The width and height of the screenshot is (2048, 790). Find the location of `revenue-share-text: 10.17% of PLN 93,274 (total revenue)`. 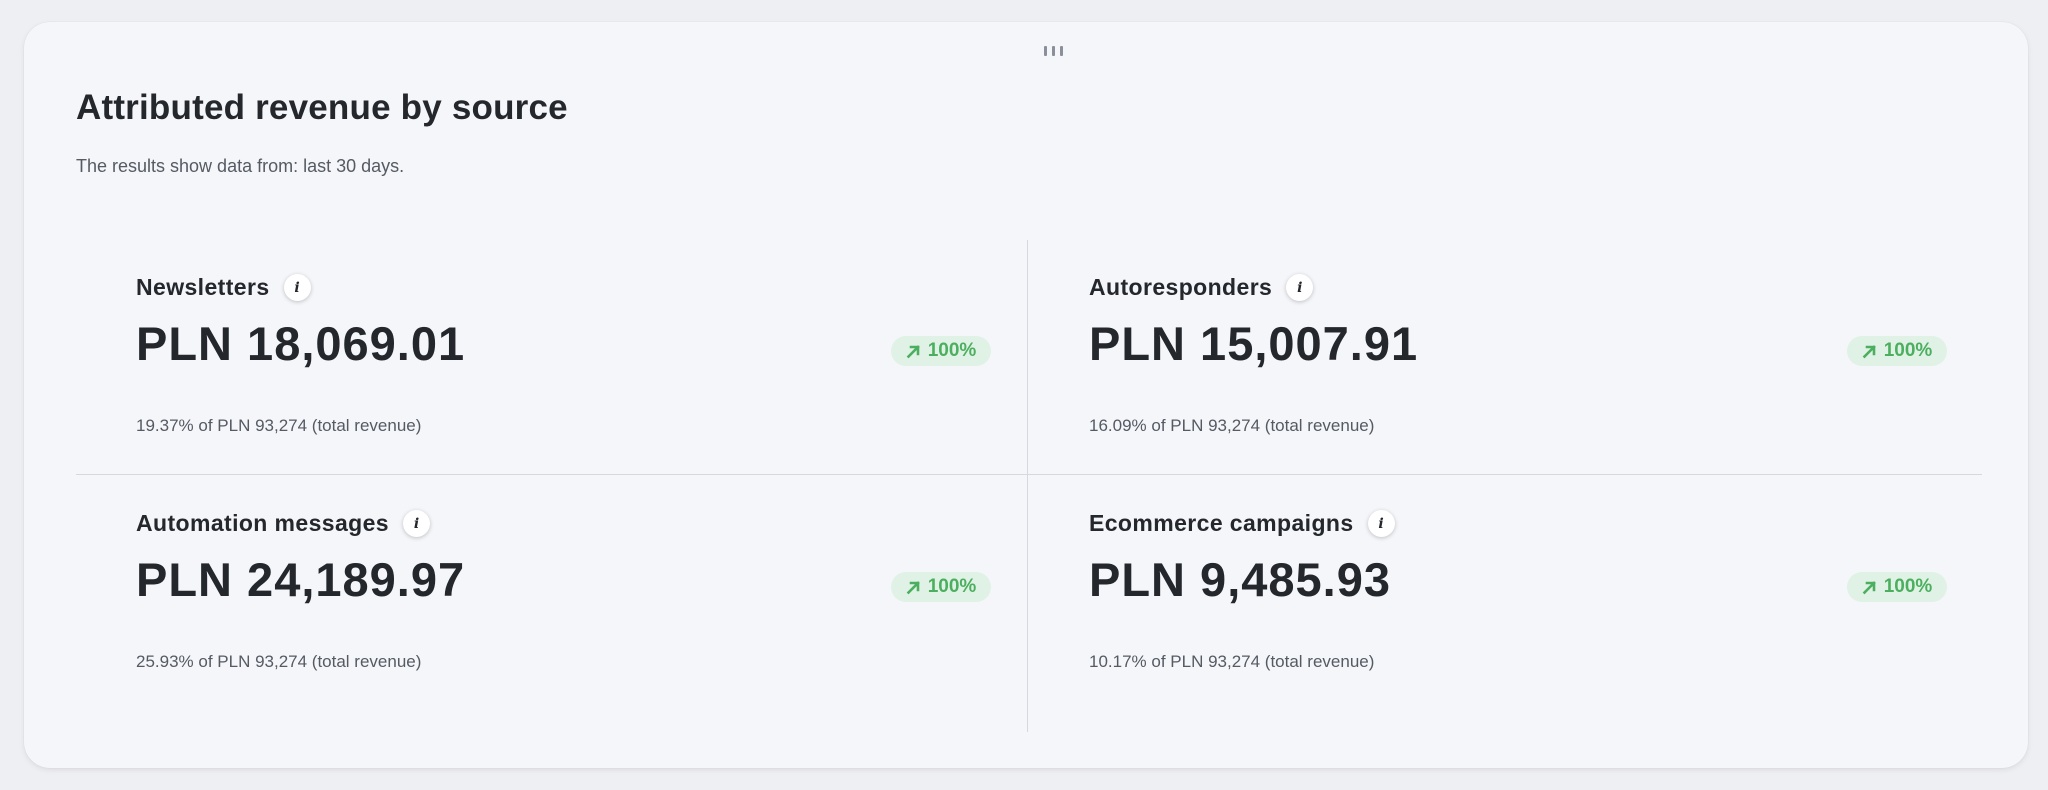

revenue-share-text: 10.17% of PLN 93,274 (total revenue) is located at coordinates (1232, 661).